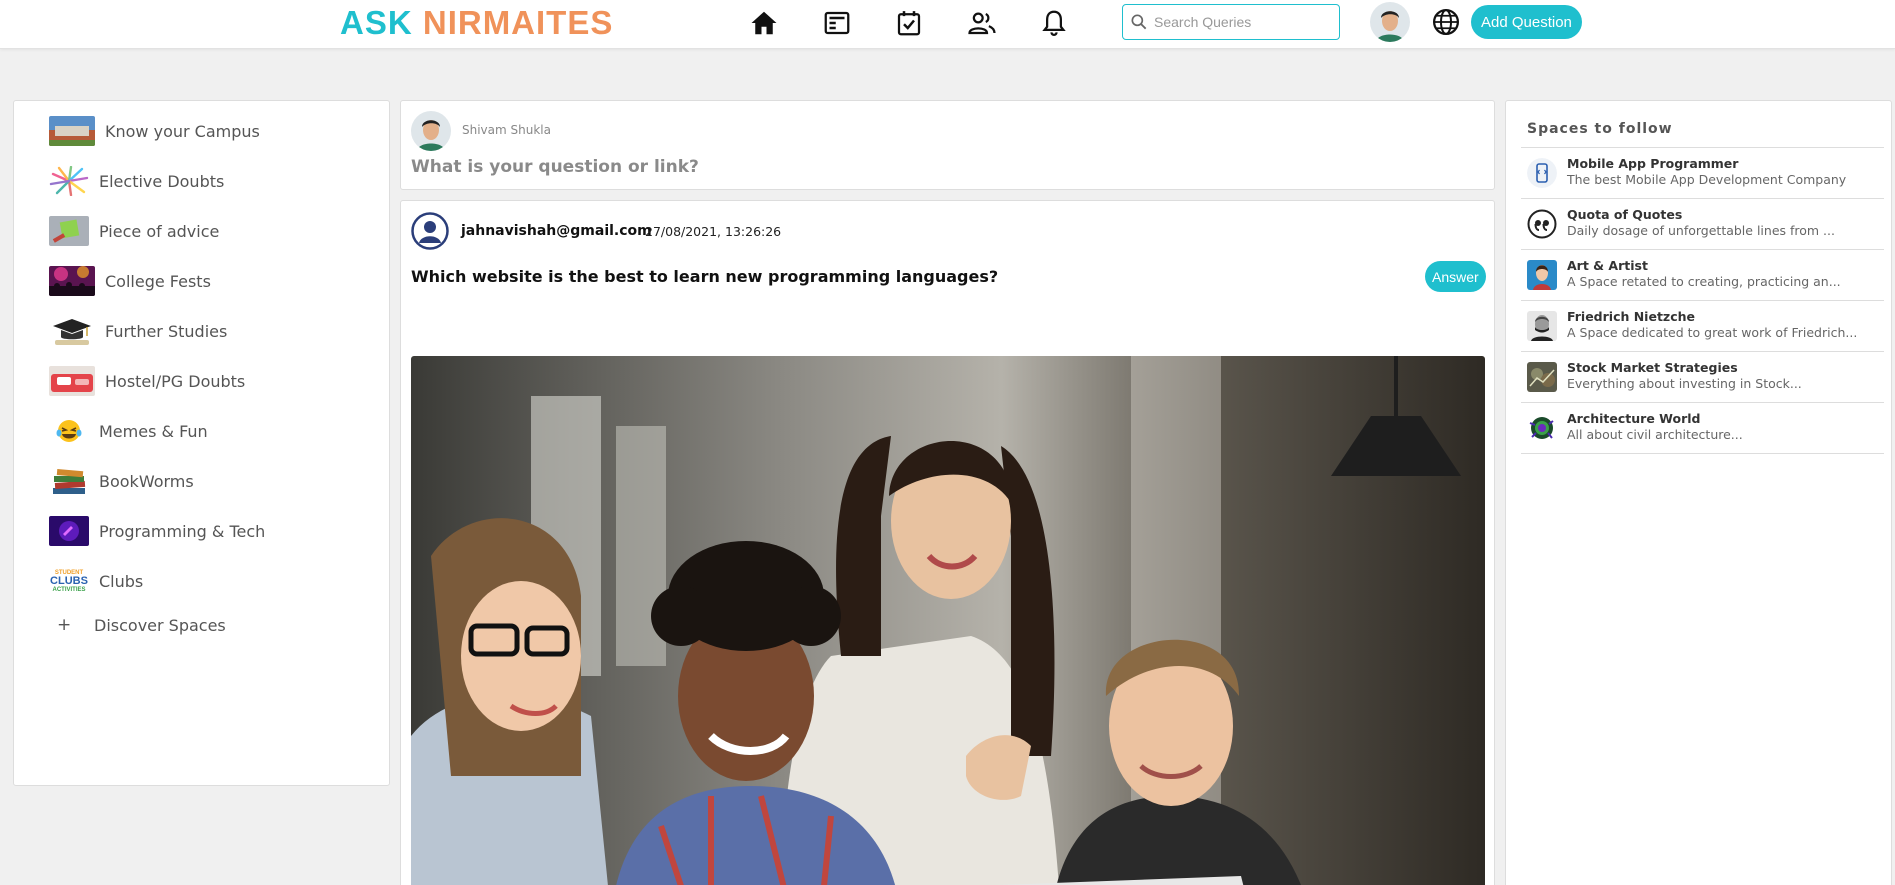  What do you see at coordinates (555, 167) in the screenshot?
I see `question-input-prompt: What is your question or link?` at bounding box center [555, 167].